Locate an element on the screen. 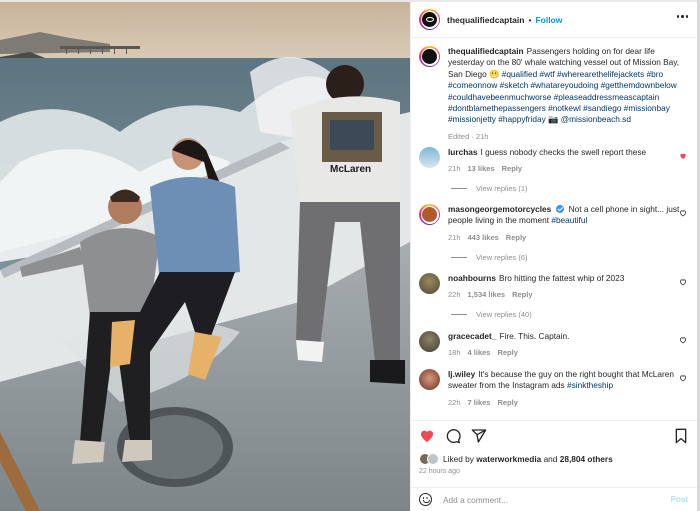  view-replies-button: View replies (40) is located at coordinates (491, 314).